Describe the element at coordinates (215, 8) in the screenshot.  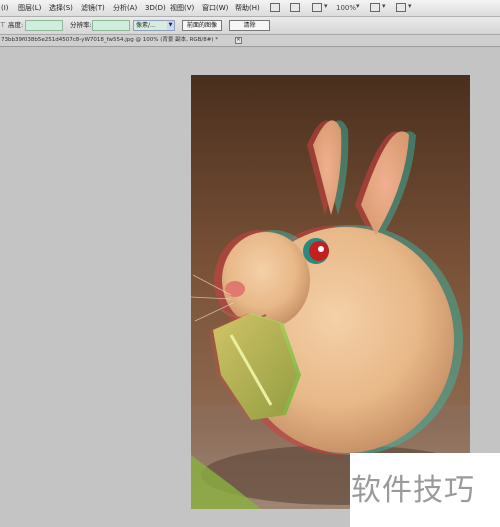
I see `menu-window: 窗口(W)` at that location.